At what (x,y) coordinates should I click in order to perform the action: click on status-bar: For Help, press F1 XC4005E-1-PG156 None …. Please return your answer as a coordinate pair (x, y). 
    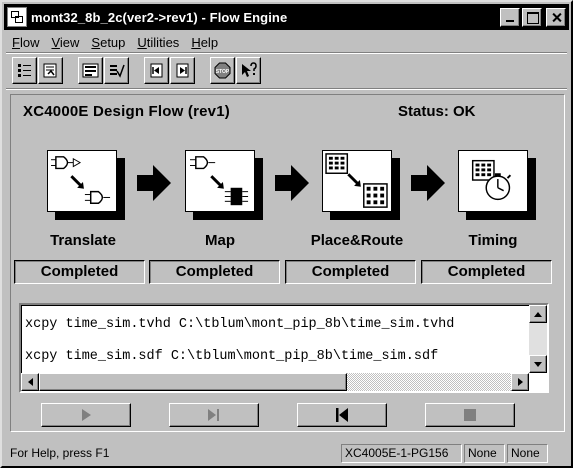
    Looking at the image, I should click on (286, 453).